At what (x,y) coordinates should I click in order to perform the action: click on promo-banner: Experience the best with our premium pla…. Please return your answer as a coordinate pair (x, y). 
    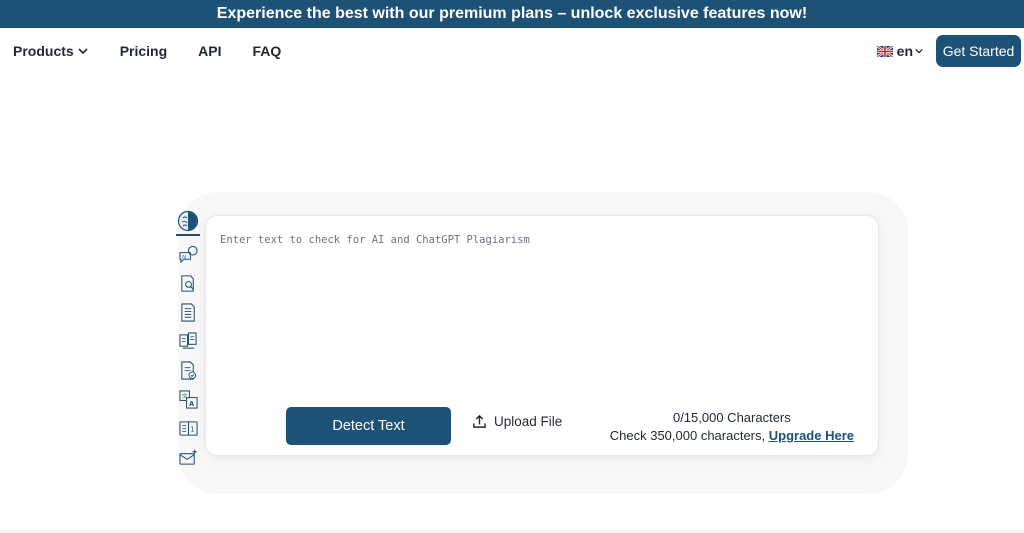
    Looking at the image, I should click on (512, 14).